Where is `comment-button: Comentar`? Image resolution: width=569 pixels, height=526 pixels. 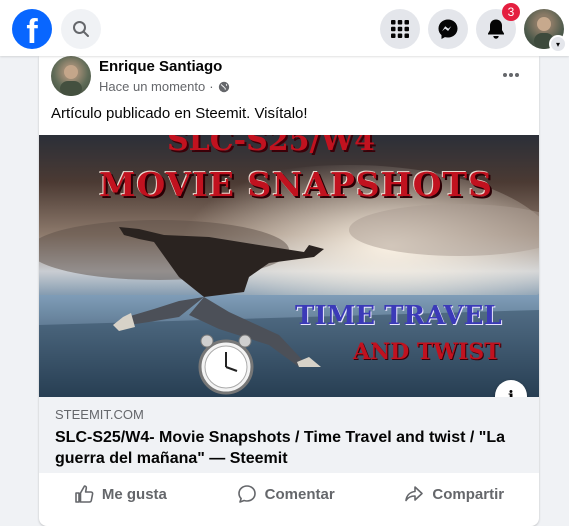
comment-button: Comentar is located at coordinates (286, 494).